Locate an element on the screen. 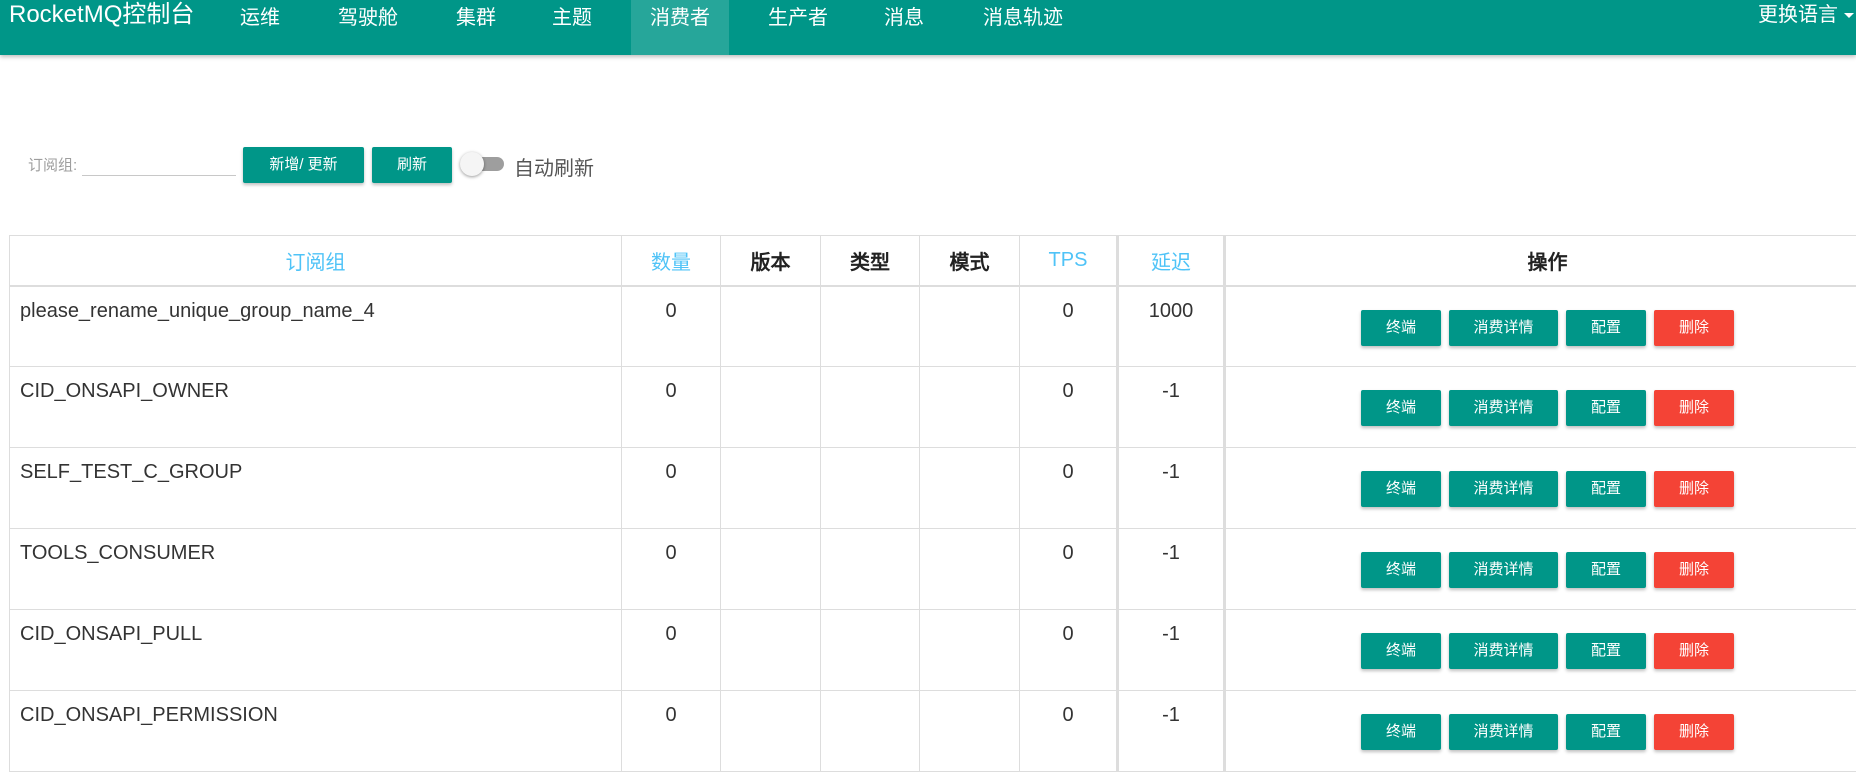 This screenshot has height=772, width=1856. language-dropdown: 更换语言 is located at coordinates (1806, 15).